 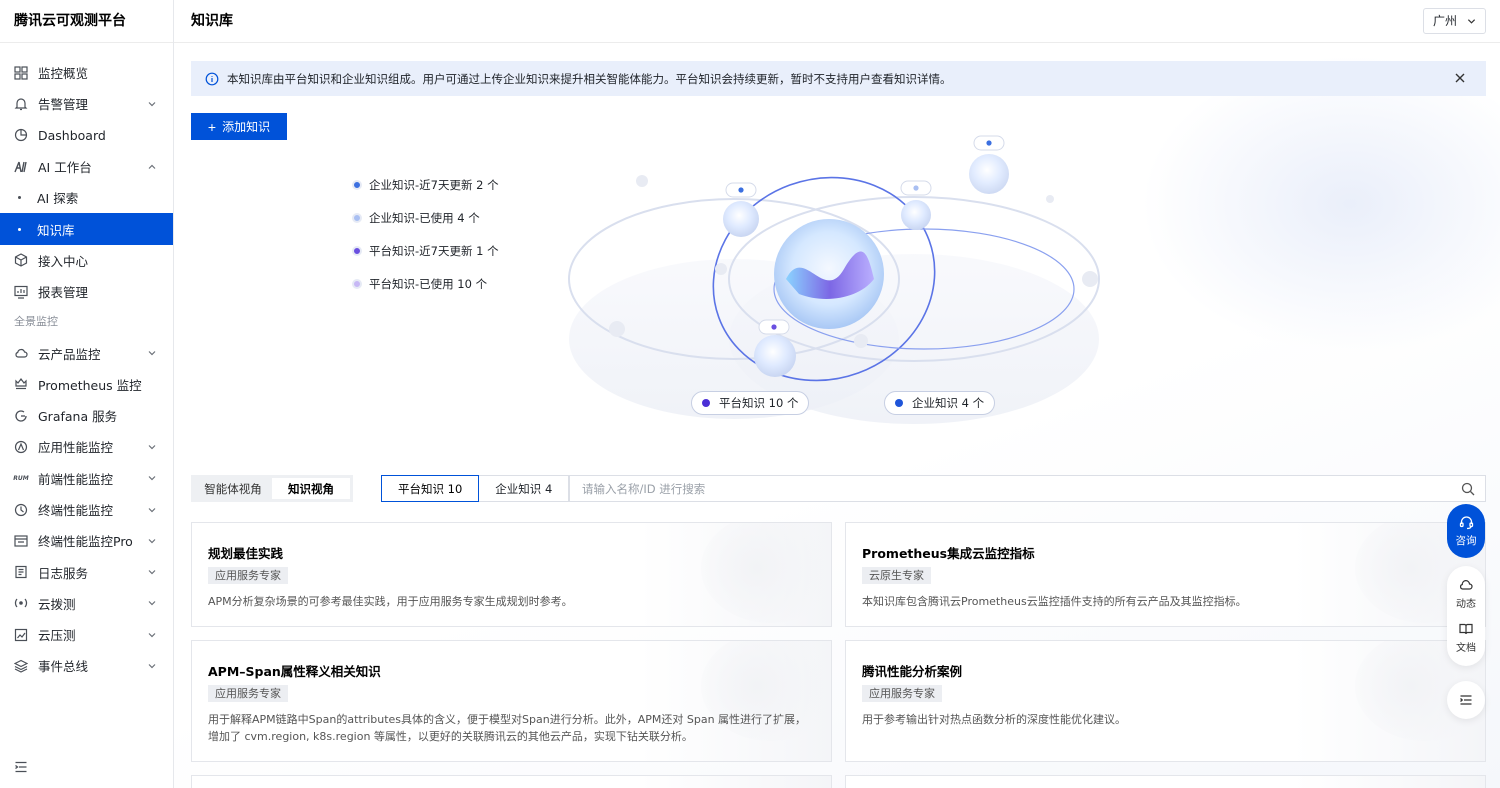 I want to click on search-box, so click(x=1027, y=488).